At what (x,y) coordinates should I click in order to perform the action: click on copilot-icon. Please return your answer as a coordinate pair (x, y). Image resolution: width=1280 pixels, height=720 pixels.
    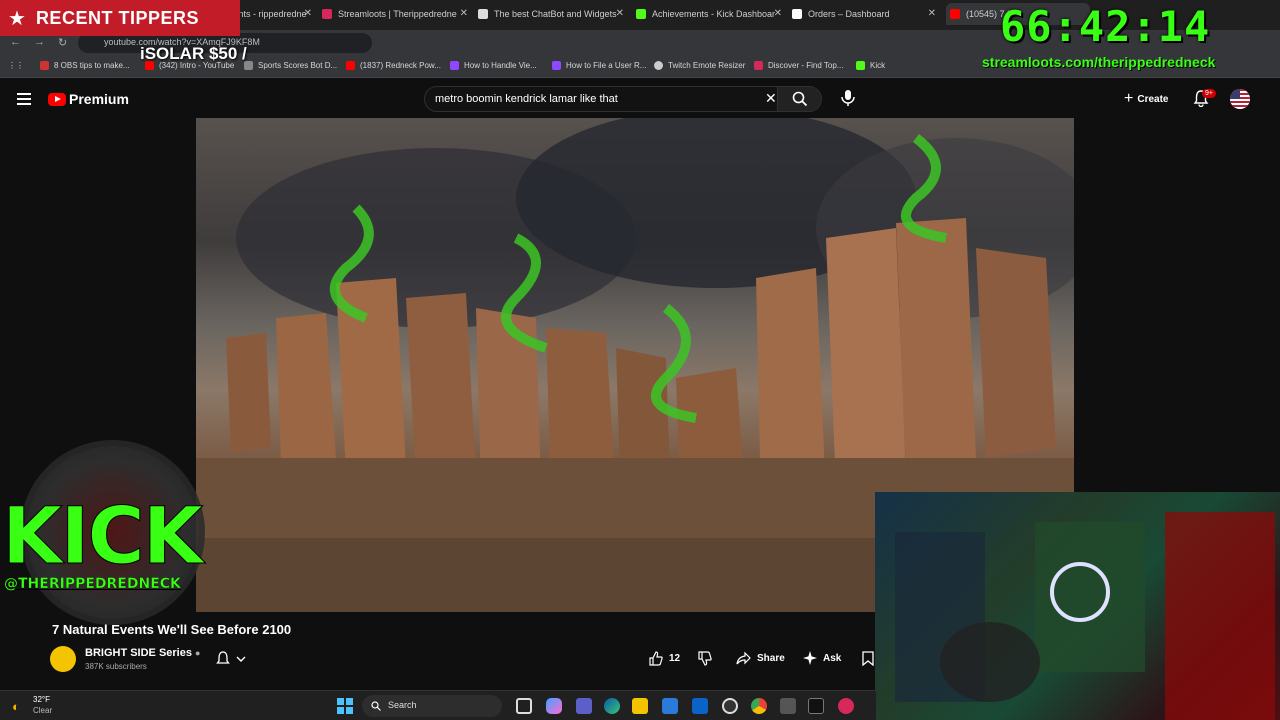
    Looking at the image, I should click on (554, 706).